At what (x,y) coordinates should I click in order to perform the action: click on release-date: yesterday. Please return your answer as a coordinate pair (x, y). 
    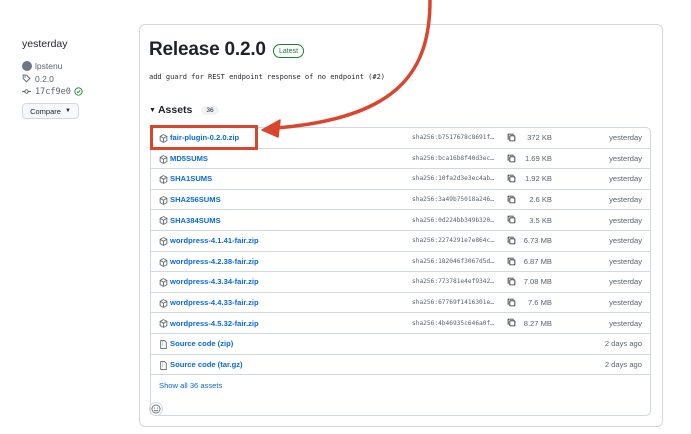
    Looking at the image, I should click on (45, 44).